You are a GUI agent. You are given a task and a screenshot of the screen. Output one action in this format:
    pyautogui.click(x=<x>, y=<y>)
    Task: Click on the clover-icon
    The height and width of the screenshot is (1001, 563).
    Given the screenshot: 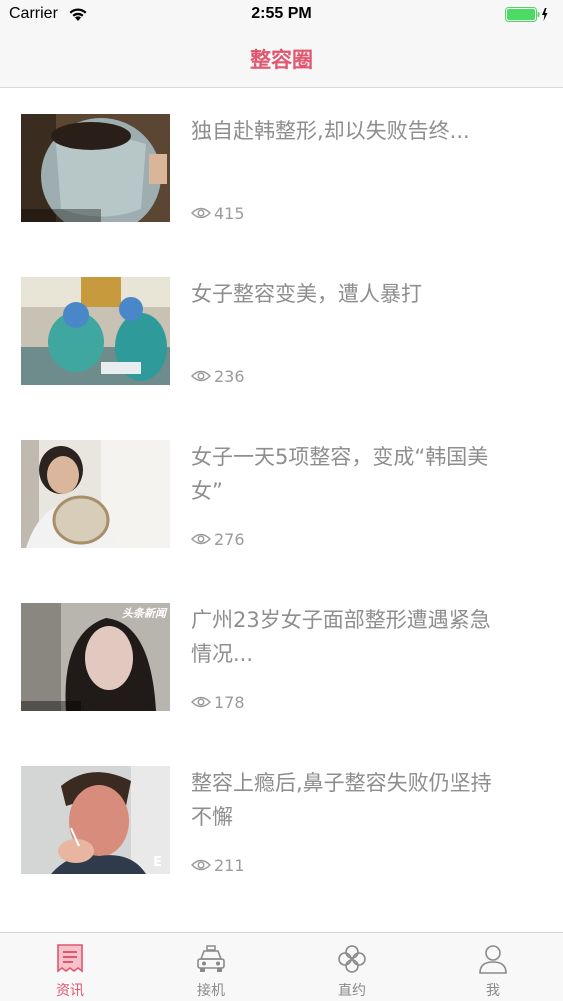 What is the action you would take?
    pyautogui.click(x=352, y=959)
    